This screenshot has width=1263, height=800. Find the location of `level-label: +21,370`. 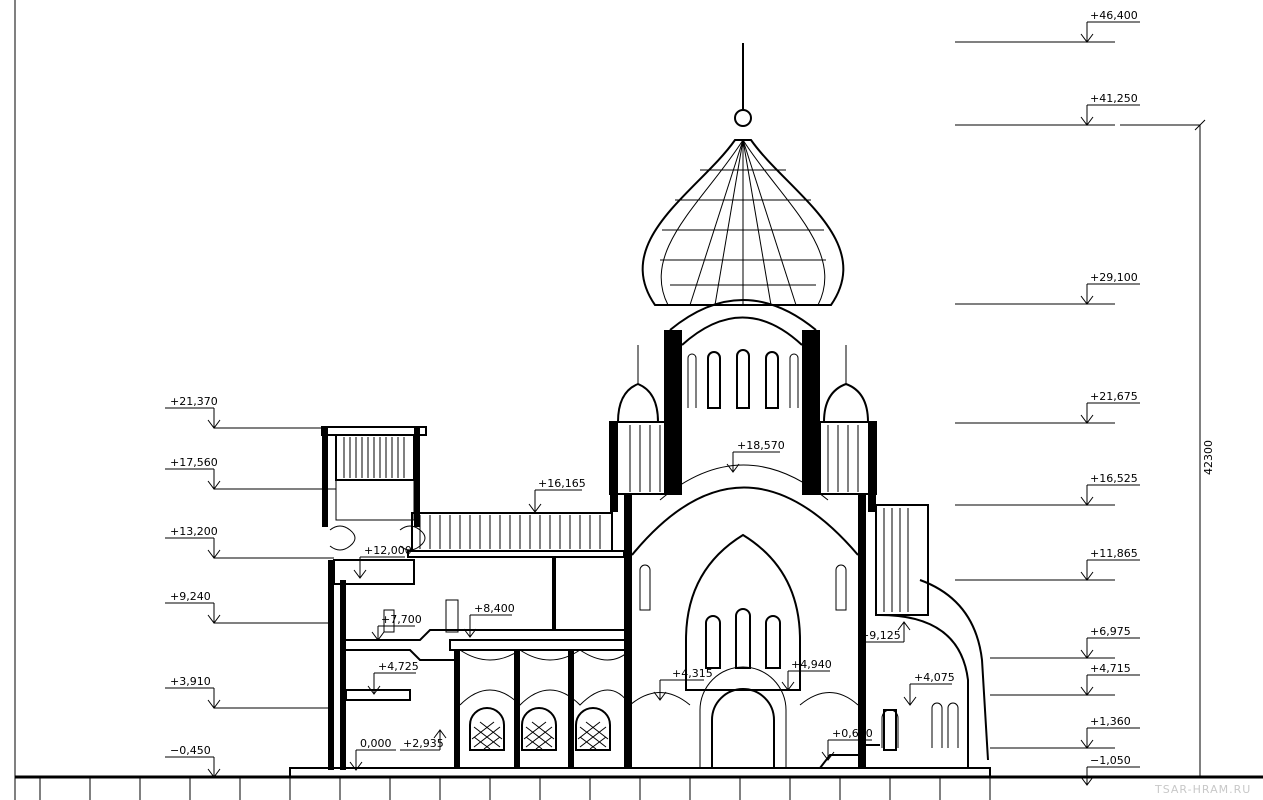

level-label: +21,370 is located at coordinates (194, 401).